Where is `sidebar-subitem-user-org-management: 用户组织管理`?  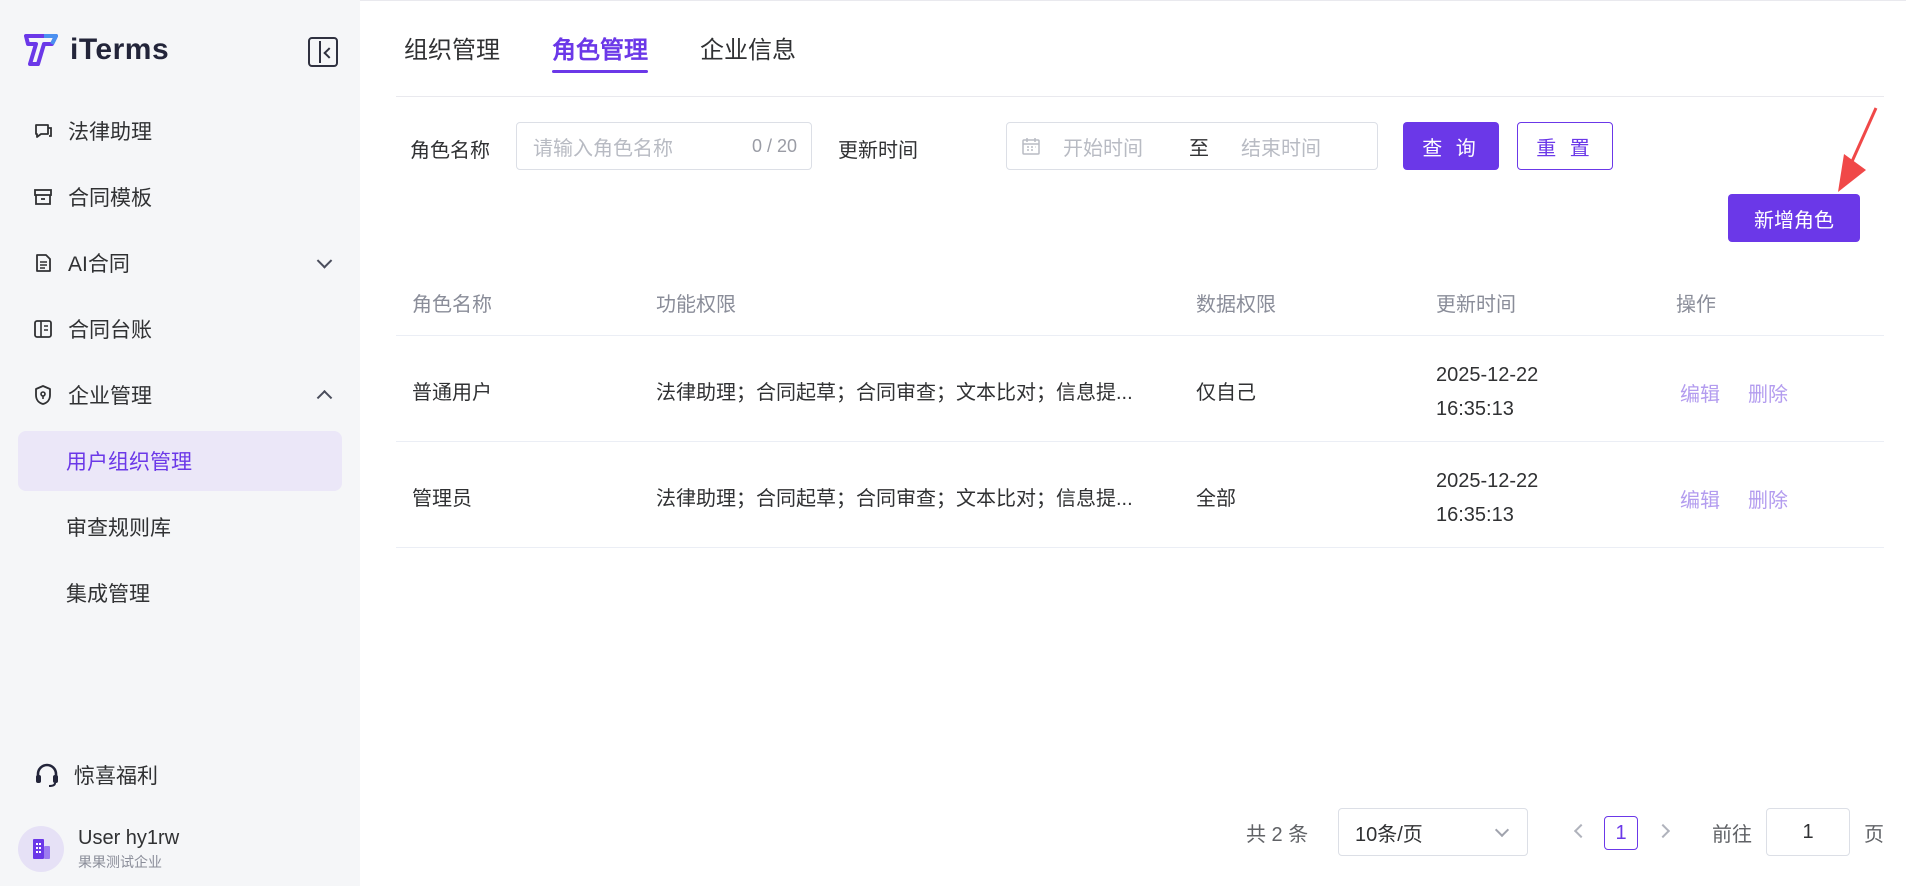
sidebar-subitem-user-org-management: 用户组织管理 is located at coordinates (180, 461).